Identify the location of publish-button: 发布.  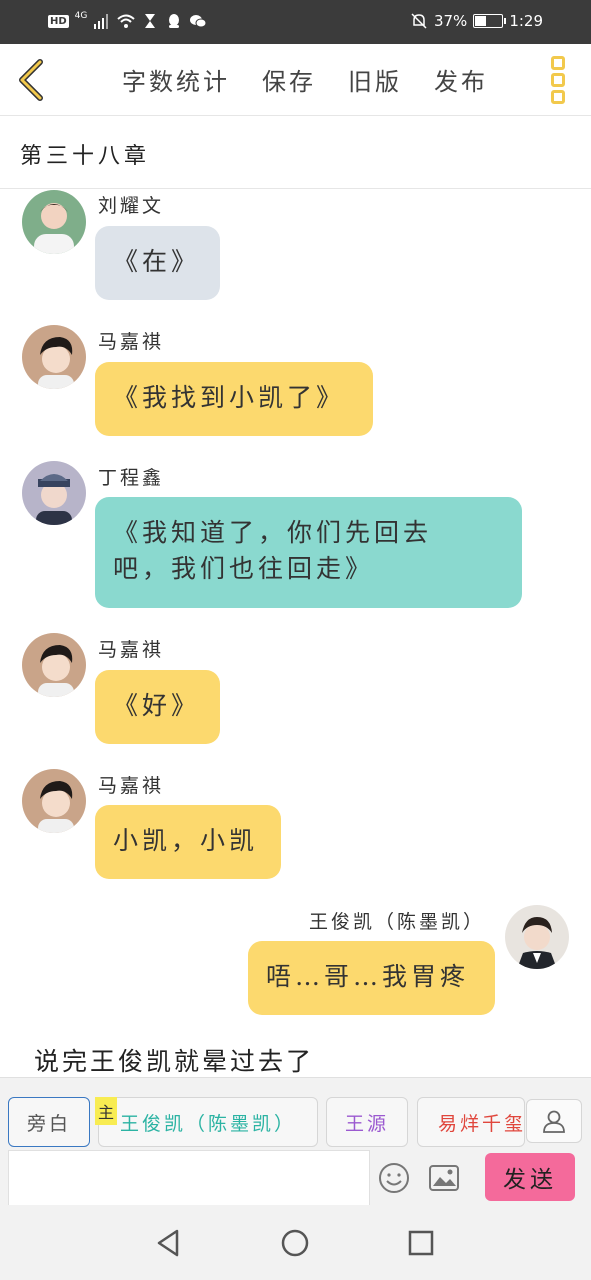
(461, 79).